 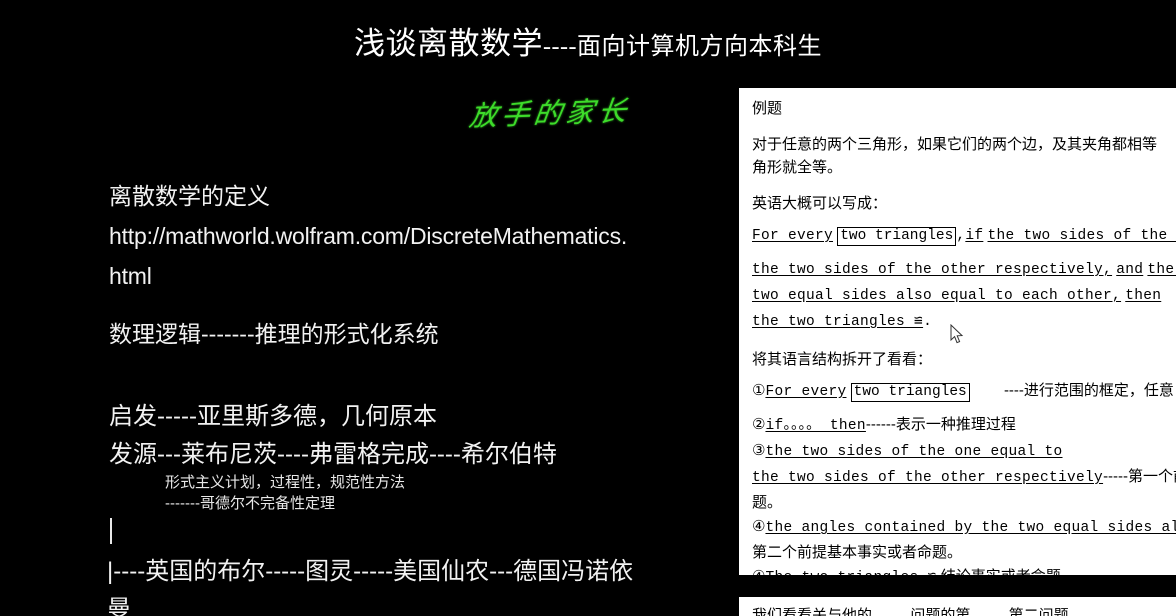 What do you see at coordinates (961, 236) in the screenshot?
I see `eng-comma: ,` at bounding box center [961, 236].